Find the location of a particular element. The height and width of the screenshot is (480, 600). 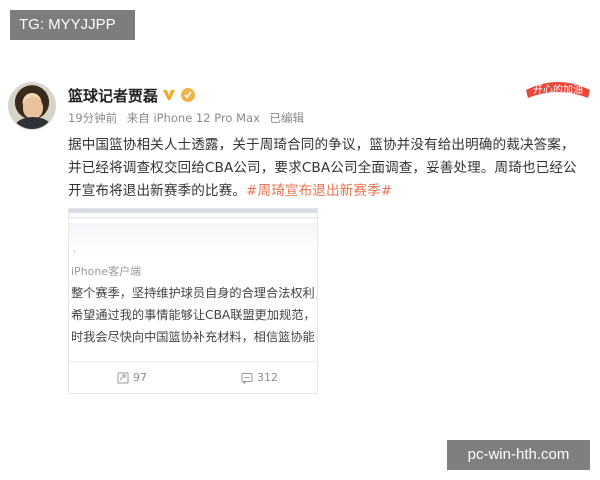

screenshot-text-line: 整个赛季，坚持维护球员自身的合理合法权利， is located at coordinates (194, 293).